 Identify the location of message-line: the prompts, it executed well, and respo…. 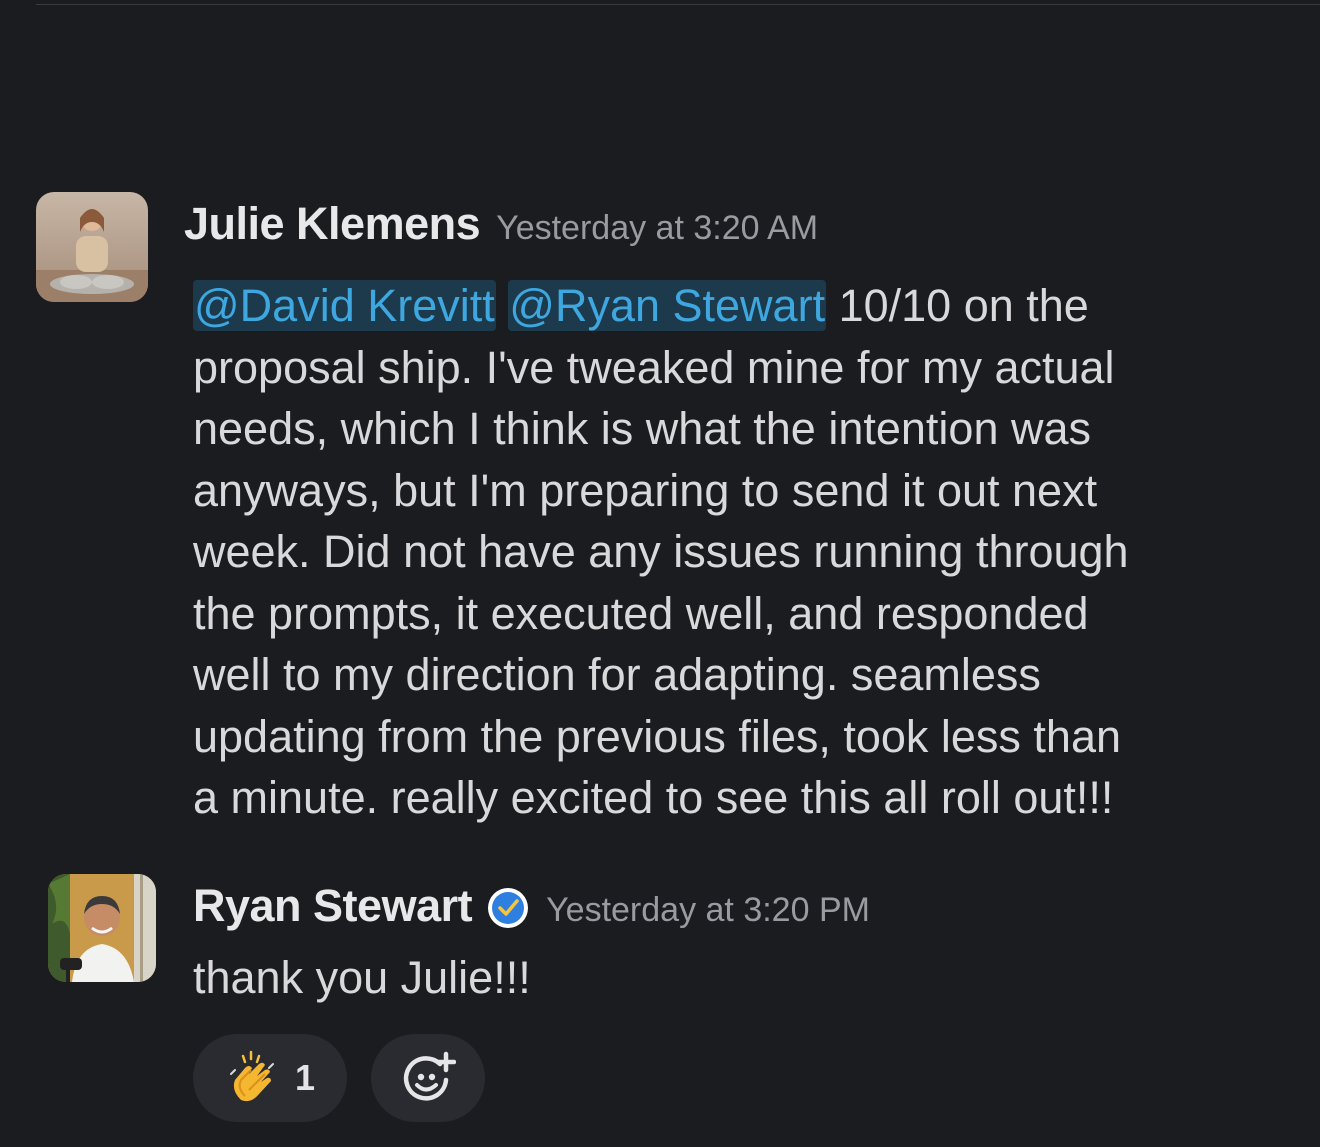
(641, 613).